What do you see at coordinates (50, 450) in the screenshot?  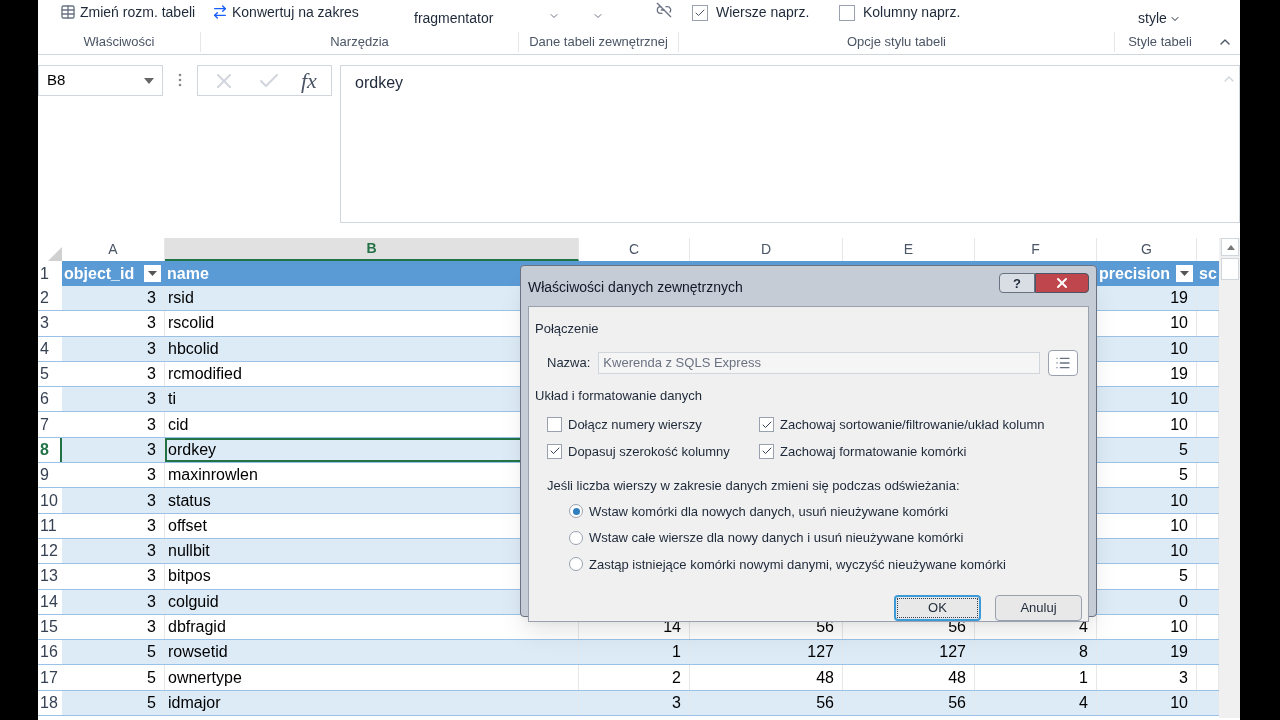 I see `row-number: 8` at bounding box center [50, 450].